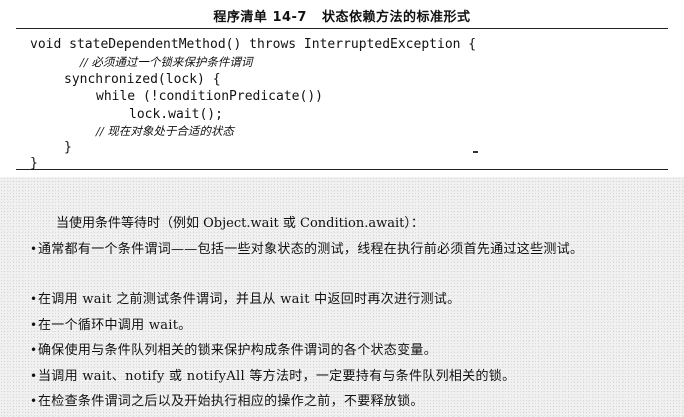 The width and height of the screenshot is (684, 417). I want to click on list-item: • 在检查条件谓词之后以及开始执行相应的操作之前，不要释放锁。, so click(350, 401).